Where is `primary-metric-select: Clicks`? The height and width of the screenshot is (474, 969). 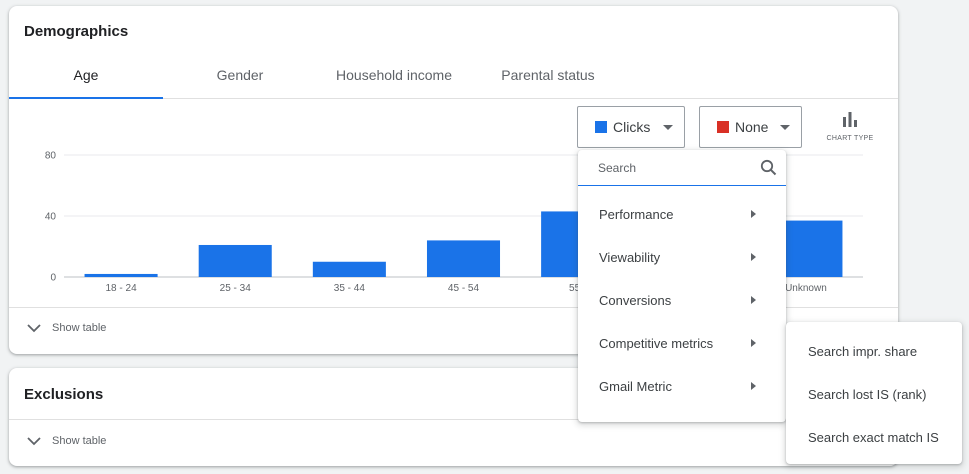
primary-metric-select: Clicks is located at coordinates (631, 127).